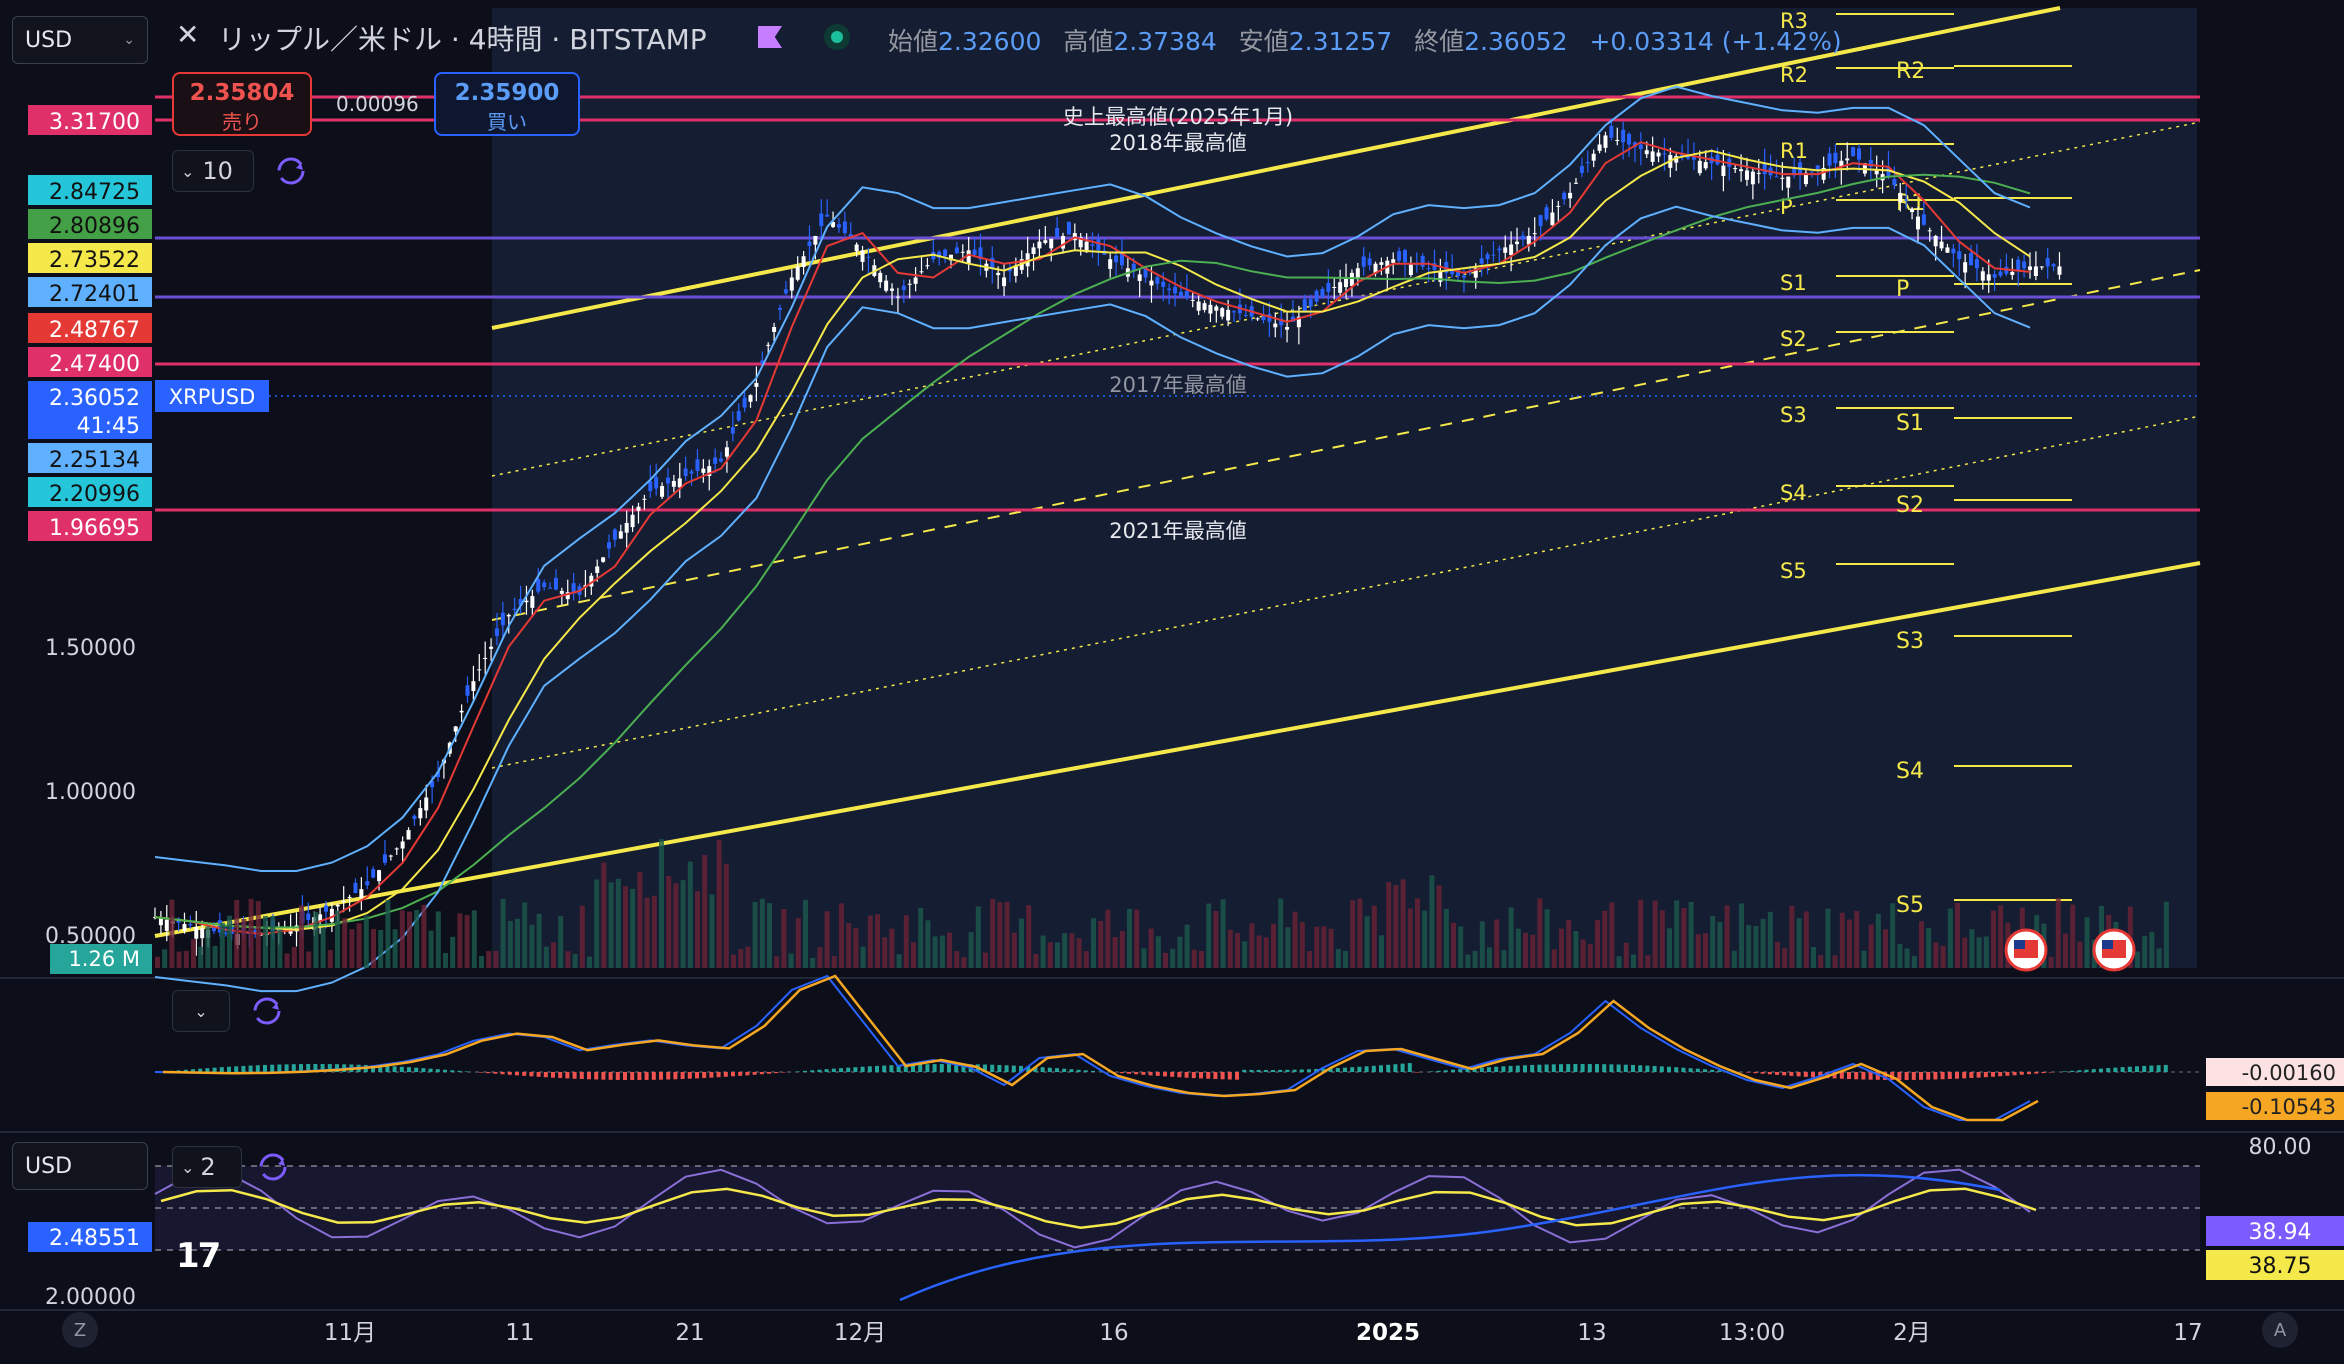 The width and height of the screenshot is (2344, 1364). What do you see at coordinates (2289, 1073) in the screenshot?
I see `macd-value-label: -0.00160` at bounding box center [2289, 1073].